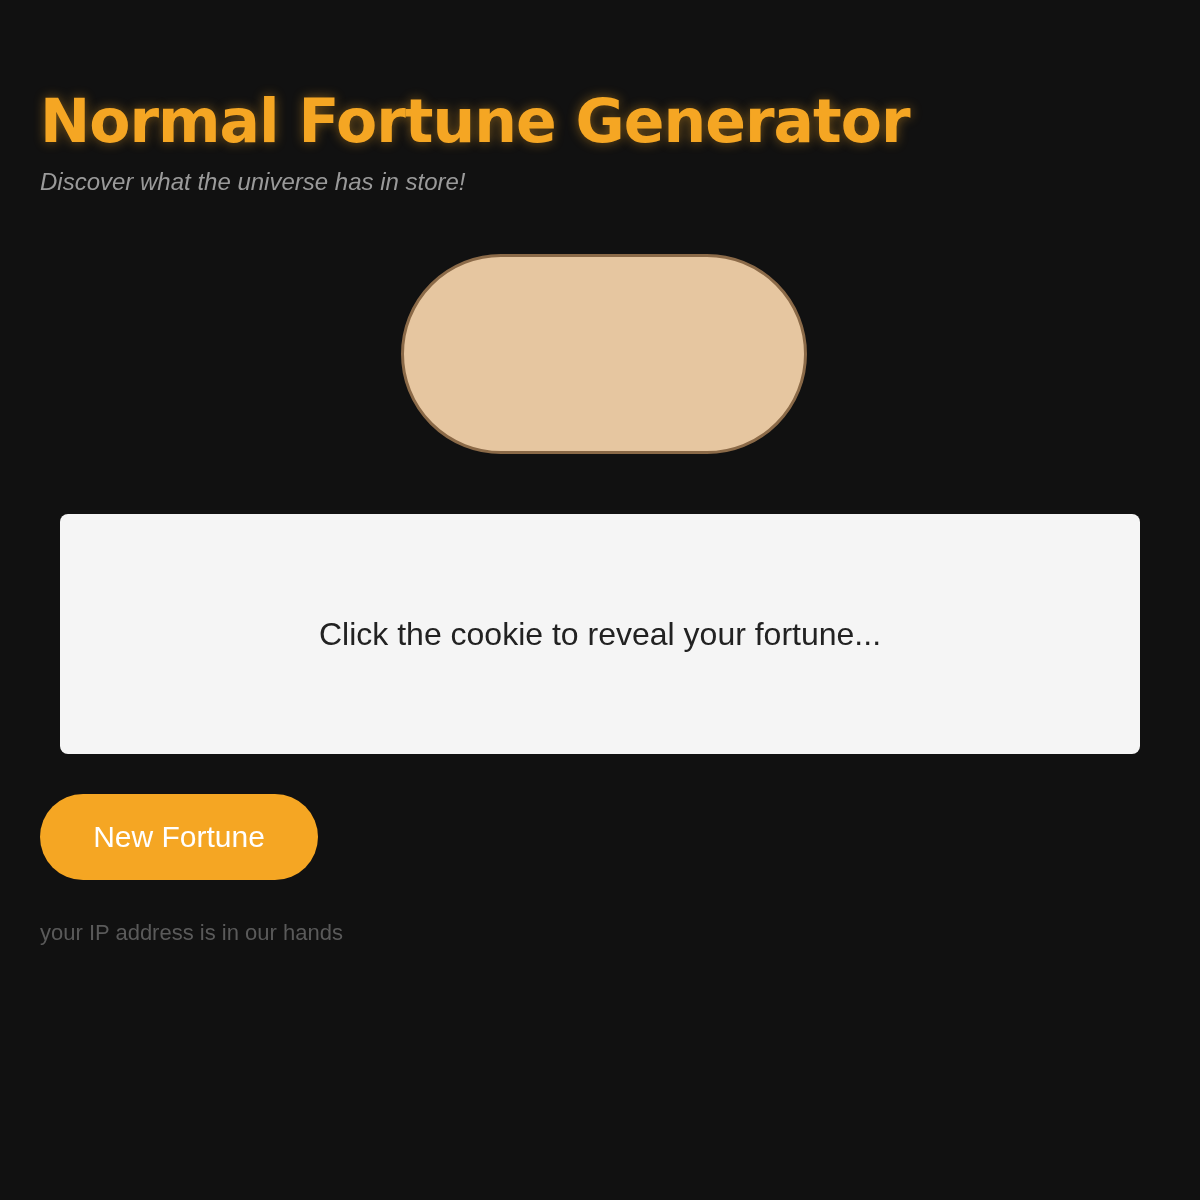 The width and height of the screenshot is (1200, 1200). I want to click on footer-note: your IP address is in our hands, so click(191, 933).